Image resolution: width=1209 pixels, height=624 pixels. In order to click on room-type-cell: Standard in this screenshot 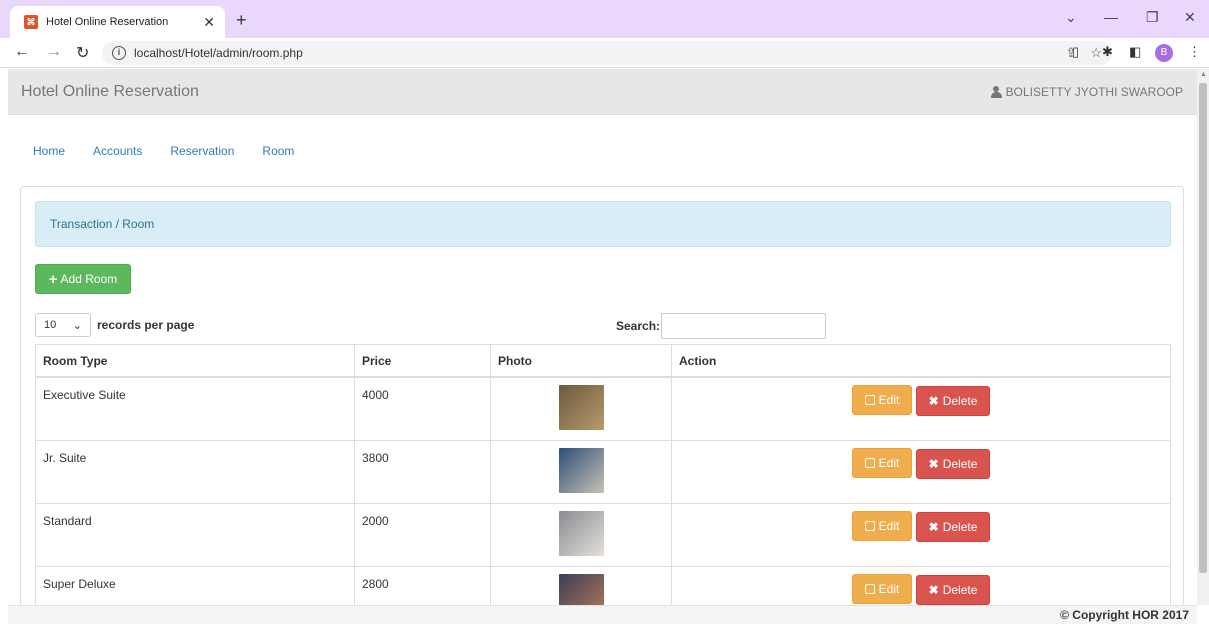, I will do `click(195, 535)`.